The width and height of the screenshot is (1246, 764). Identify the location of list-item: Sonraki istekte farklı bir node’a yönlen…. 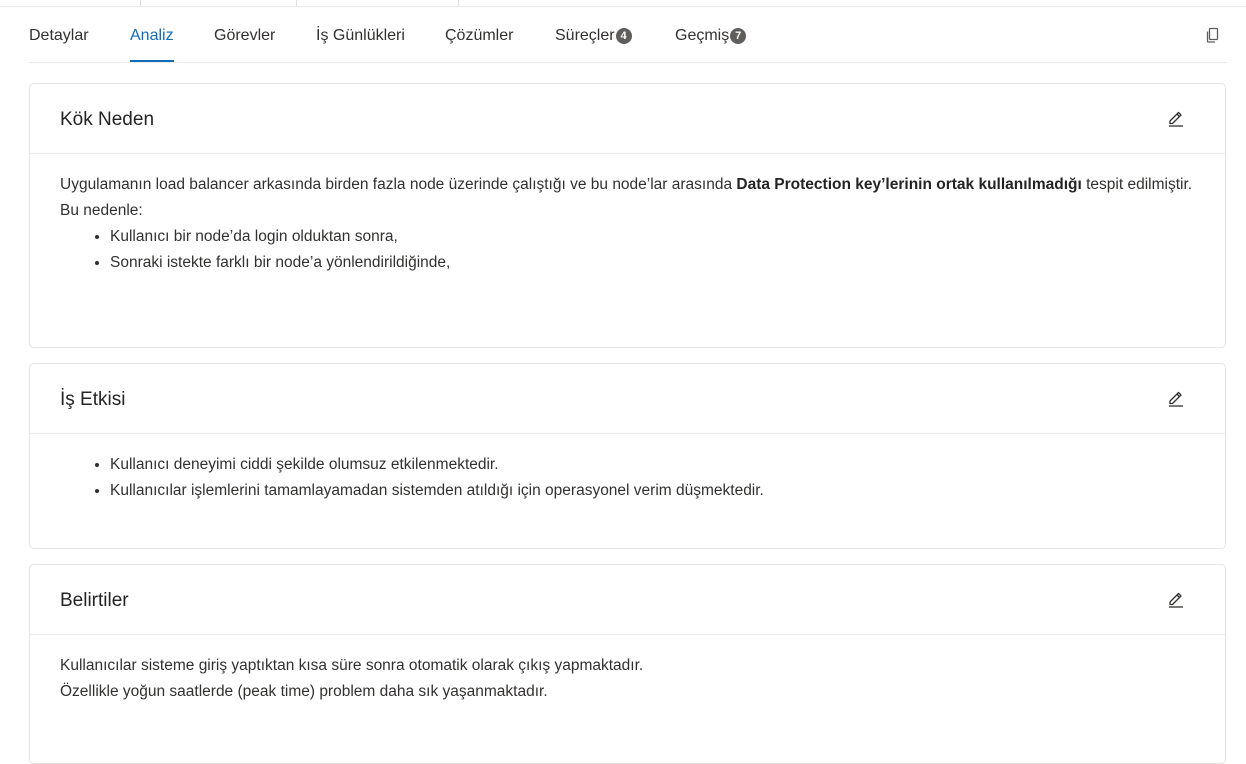
(652, 263).